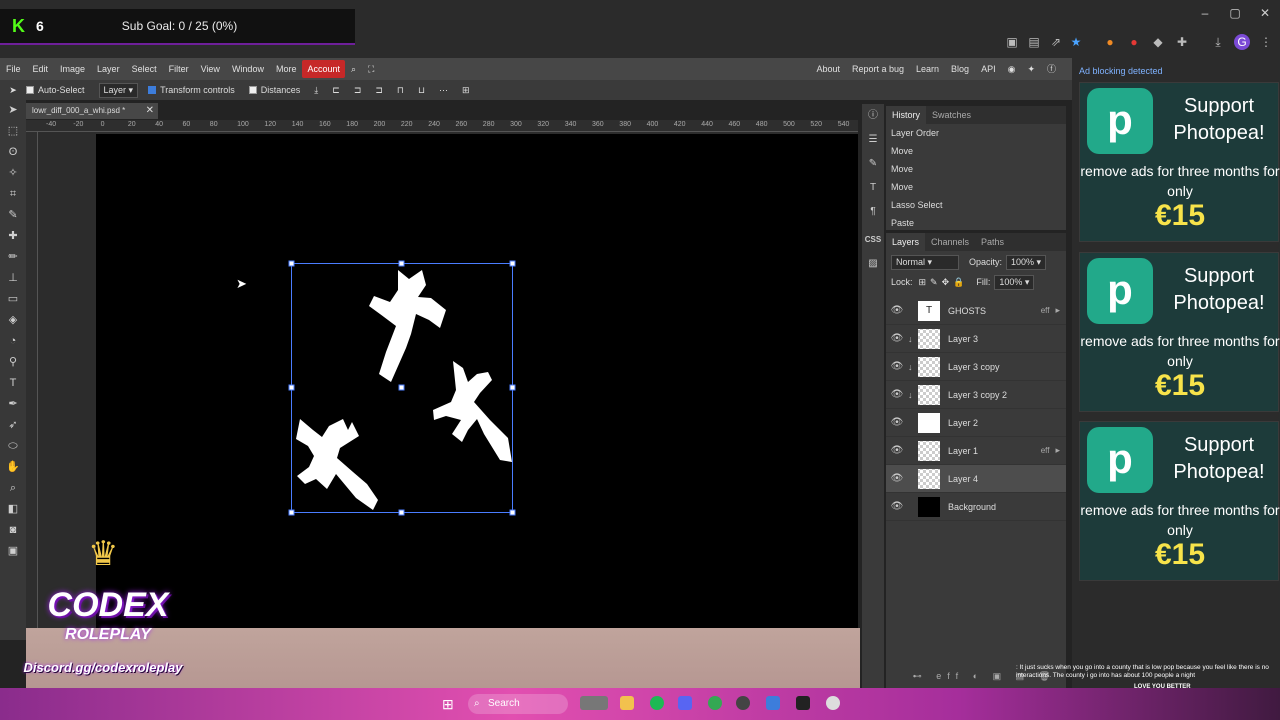 This screenshot has height=720, width=1280. Describe the element at coordinates (13, 173) in the screenshot. I see `magic-wand-icon: ✧` at that location.